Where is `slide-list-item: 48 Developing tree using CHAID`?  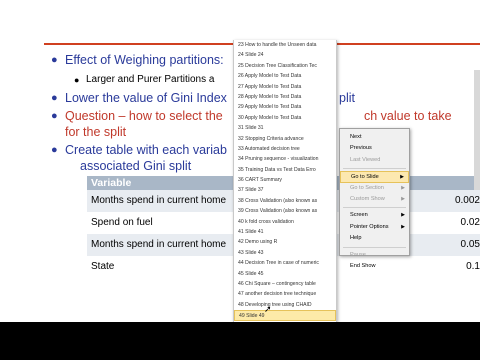 slide-list-item: 48 Developing tree using CHAID is located at coordinates (285, 305).